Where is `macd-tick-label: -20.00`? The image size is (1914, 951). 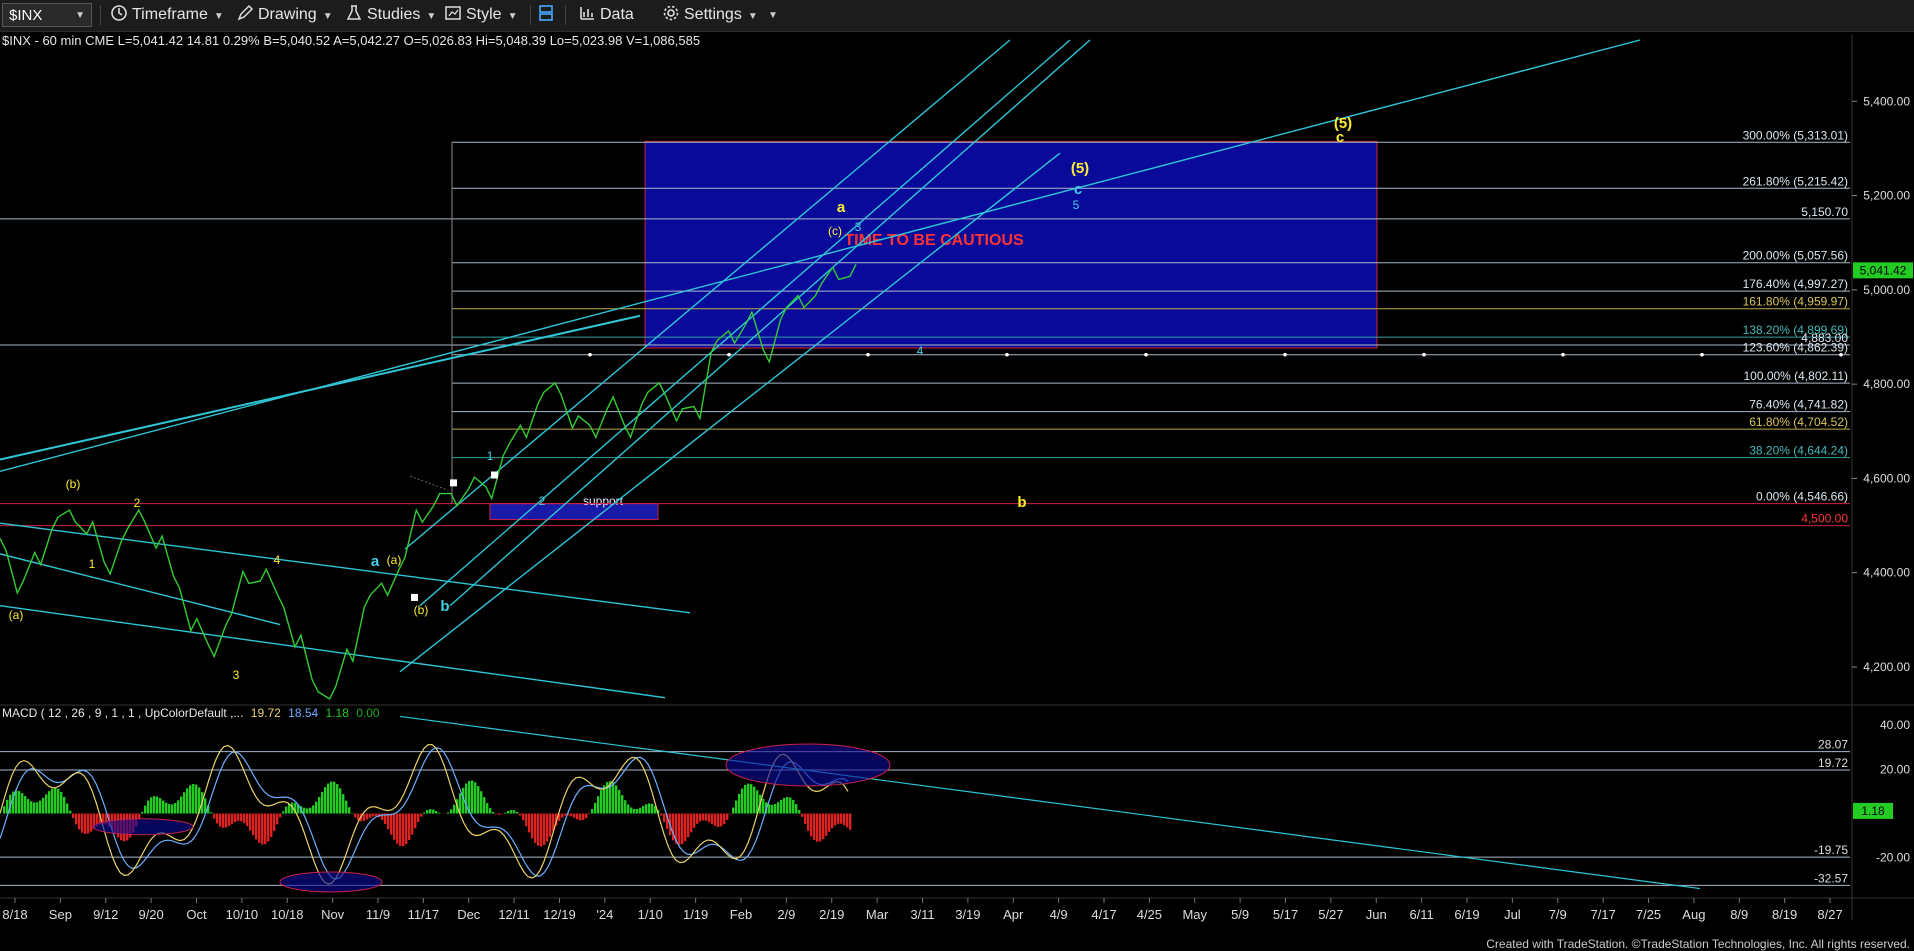 macd-tick-label: -20.00 is located at coordinates (1893, 858).